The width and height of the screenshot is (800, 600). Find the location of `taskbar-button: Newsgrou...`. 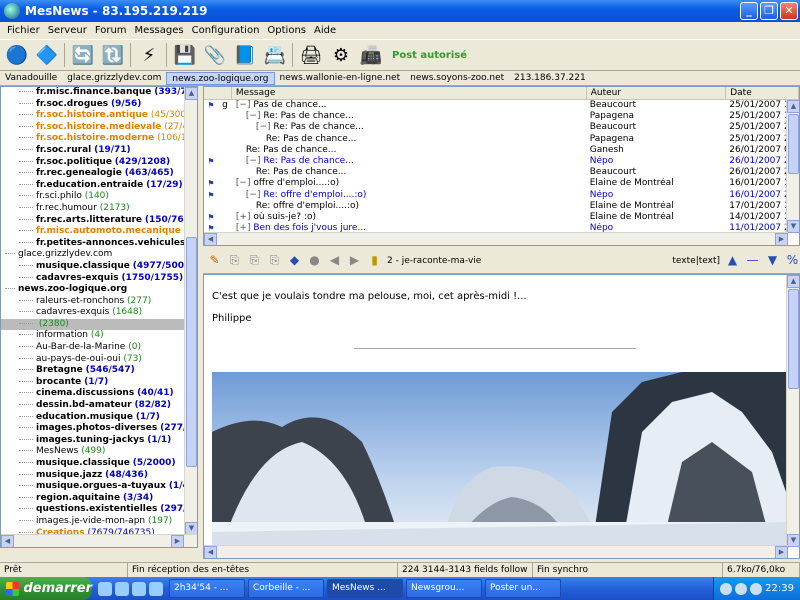

taskbar-button: Newsgrou... is located at coordinates (444, 588).